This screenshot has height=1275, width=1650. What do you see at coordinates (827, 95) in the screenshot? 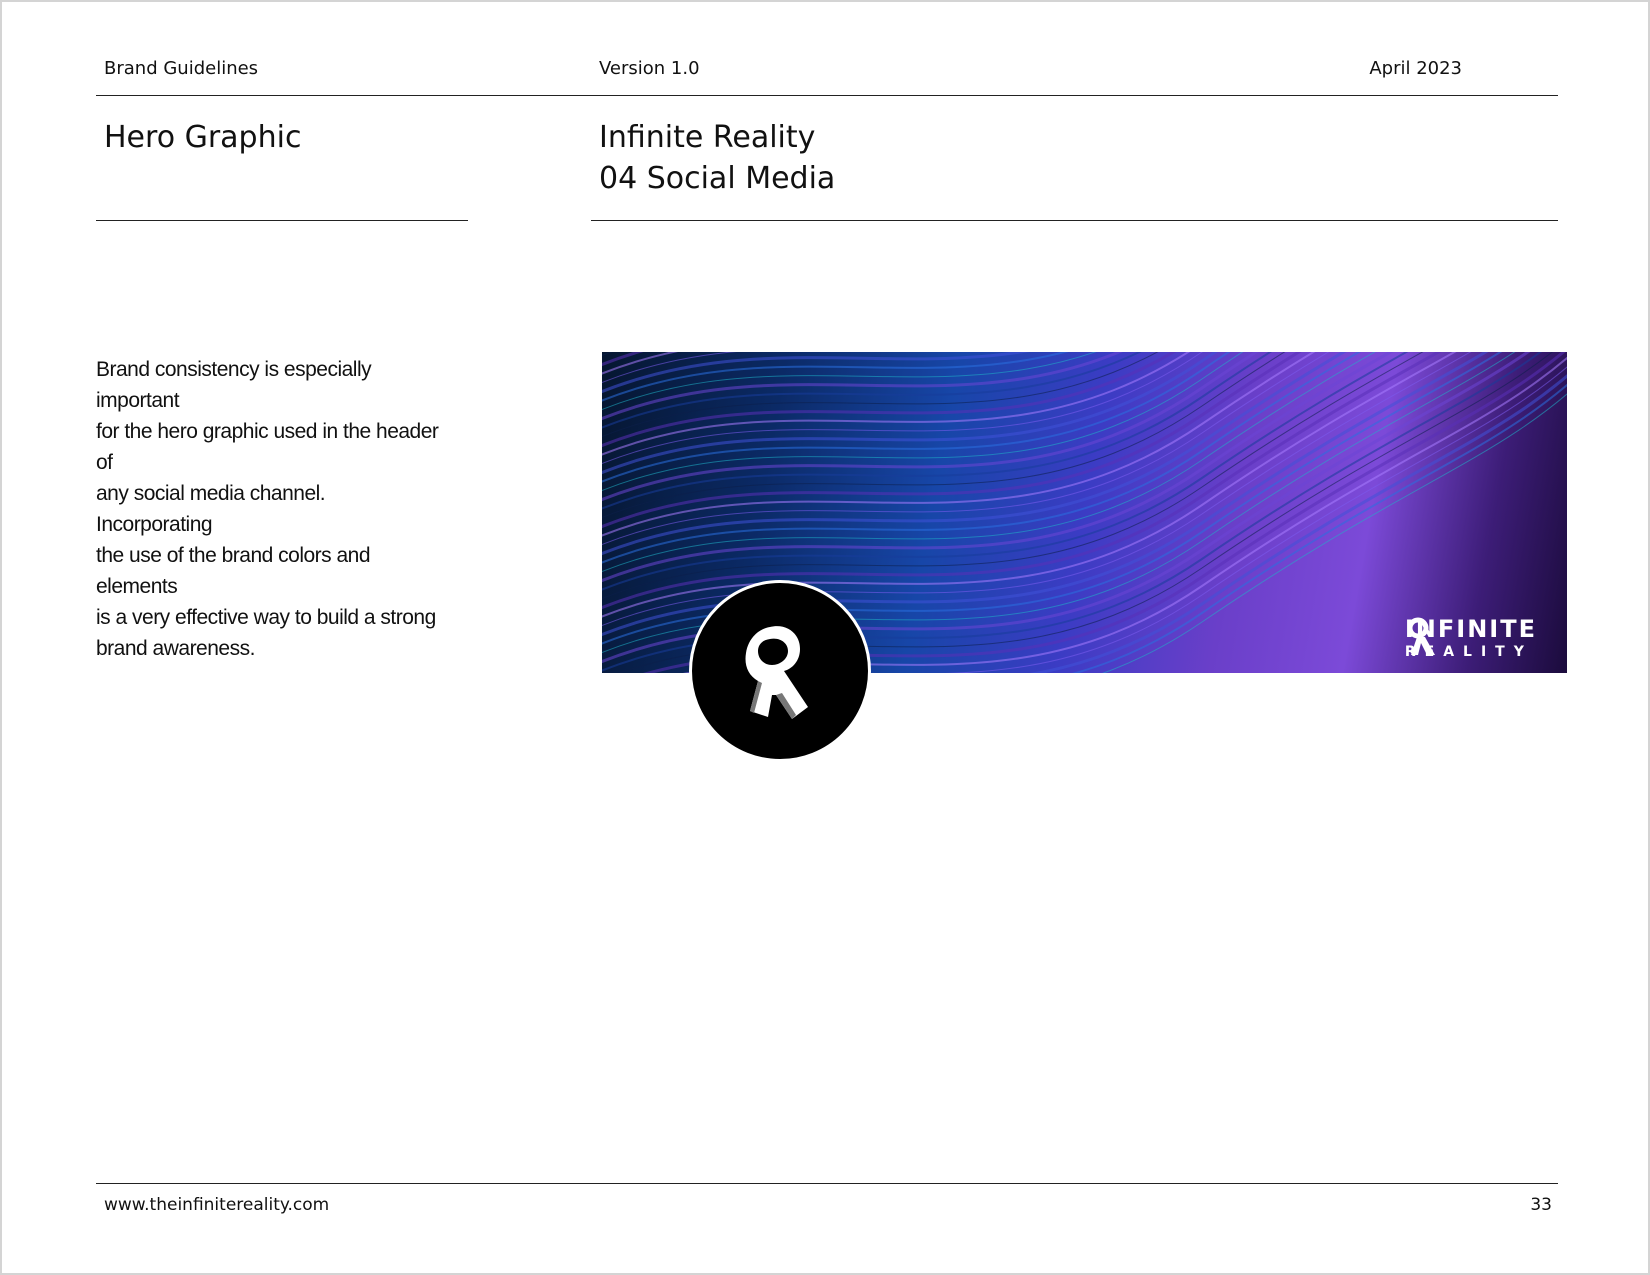
I see `header-rule` at bounding box center [827, 95].